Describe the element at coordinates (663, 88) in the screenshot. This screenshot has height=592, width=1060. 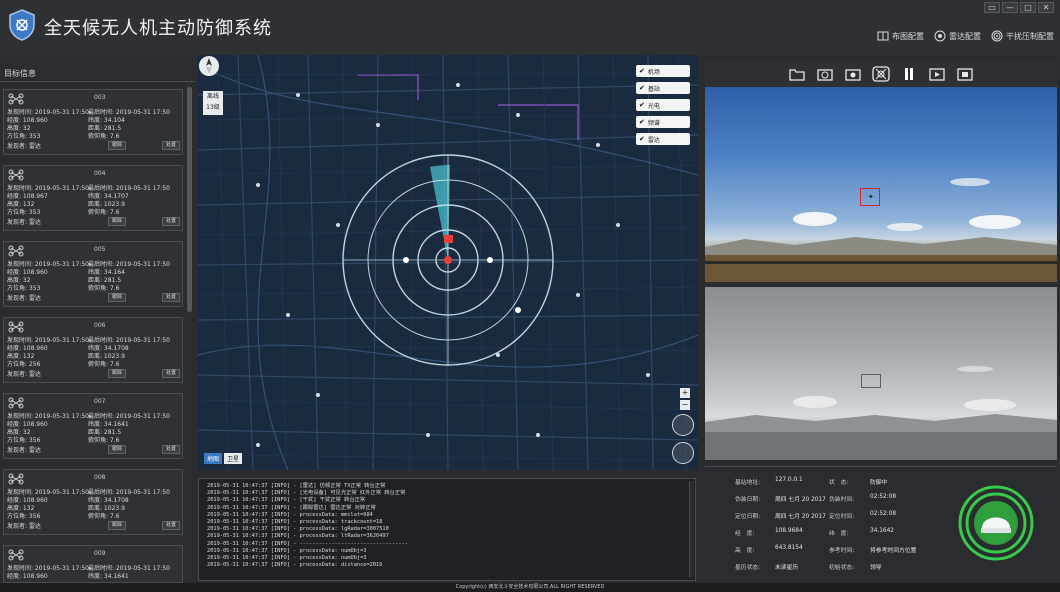
I see `layer-toggle-base: ✔ 基站` at that location.